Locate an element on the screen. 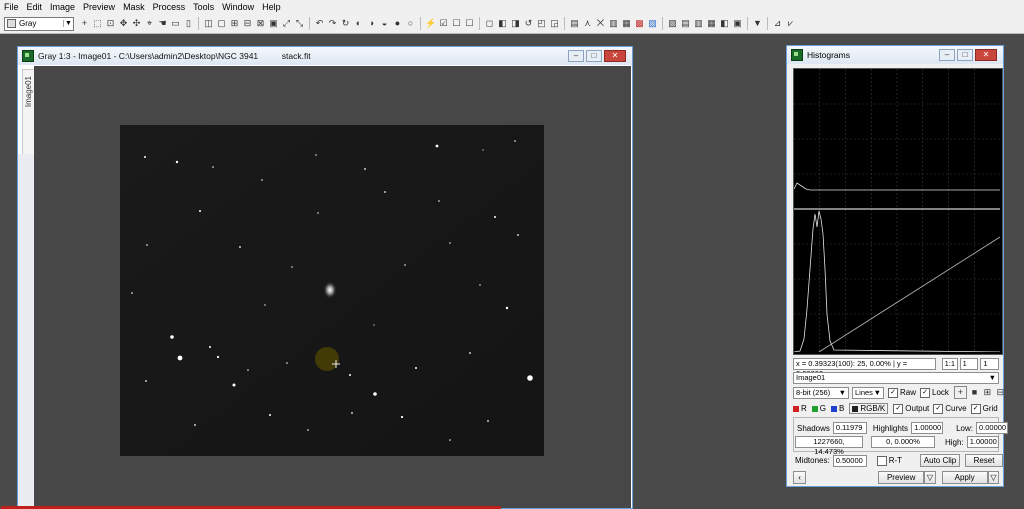 Image resolution: width=1024 pixels, height=509 pixels. histogram-plot is located at coordinates (898, 211).